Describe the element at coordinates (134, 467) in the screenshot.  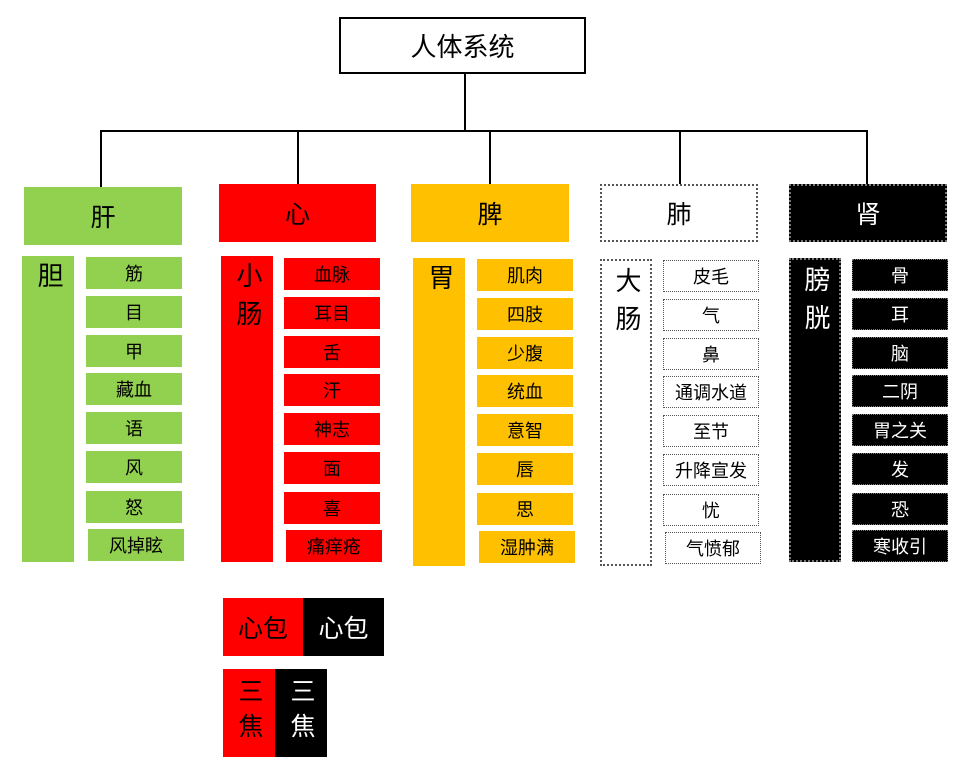
I see `attribute-cell: 风` at that location.